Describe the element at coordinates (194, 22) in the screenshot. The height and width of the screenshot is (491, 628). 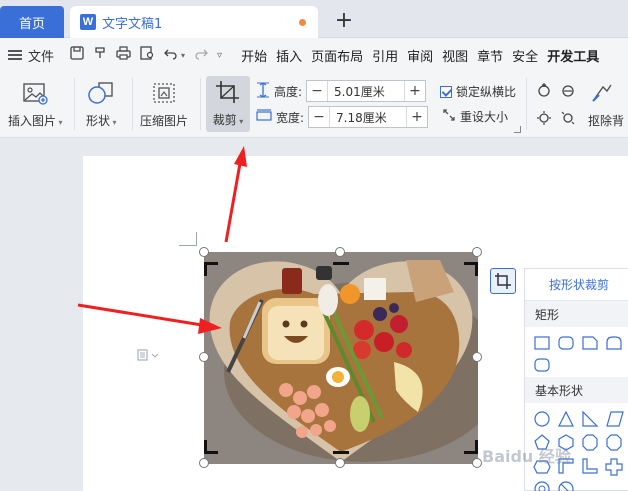
I see `tab-document: W 文字文稿1` at that location.